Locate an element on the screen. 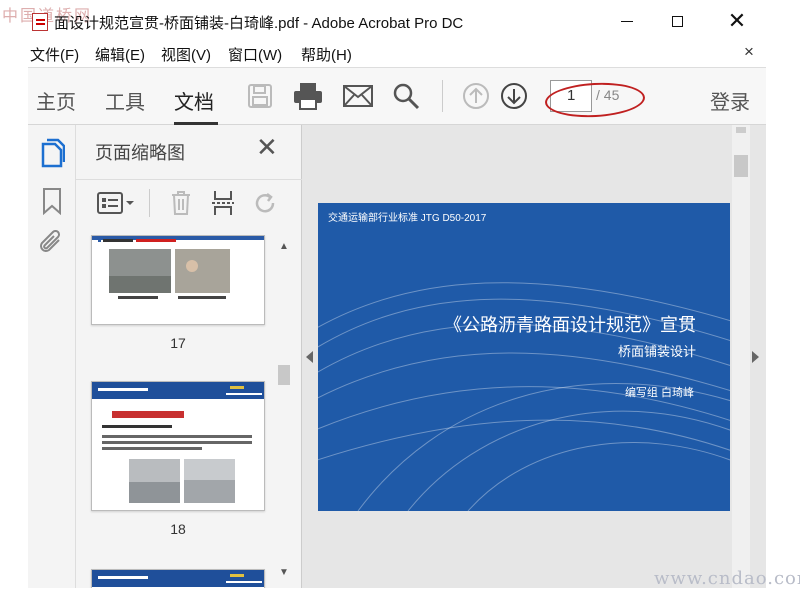  maximize-icon is located at coordinates (677, 21).